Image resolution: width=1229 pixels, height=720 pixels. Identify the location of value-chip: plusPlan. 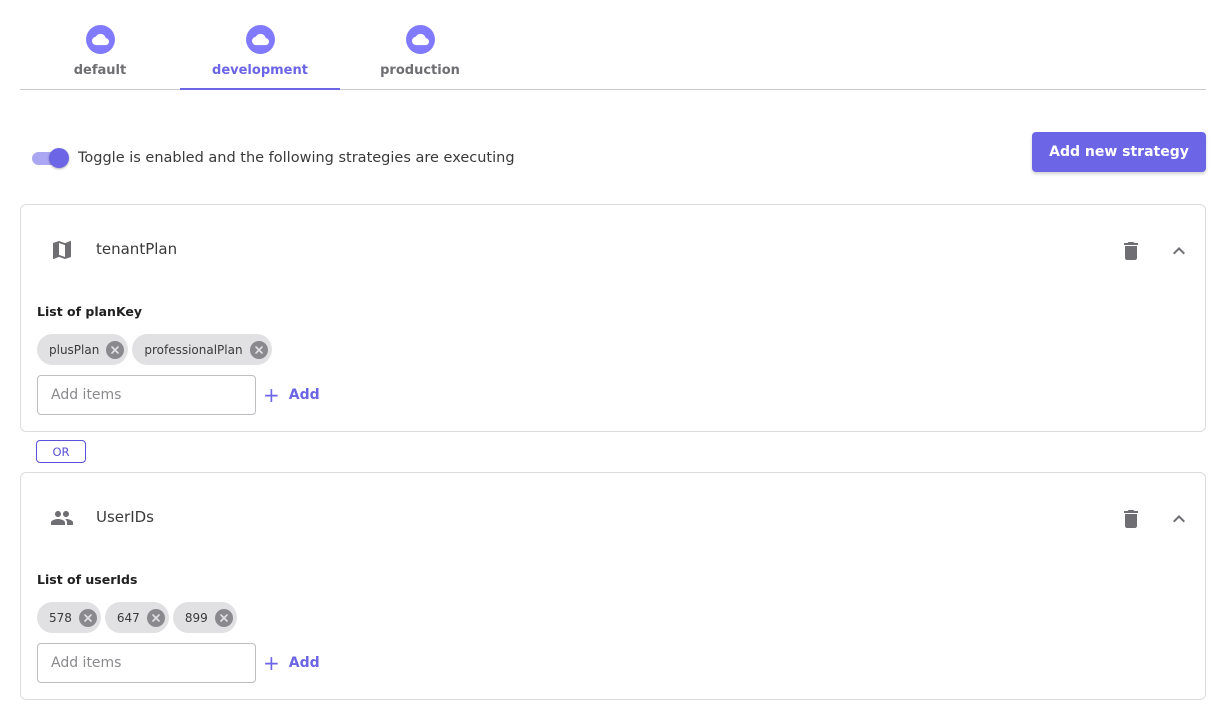
(83, 349).